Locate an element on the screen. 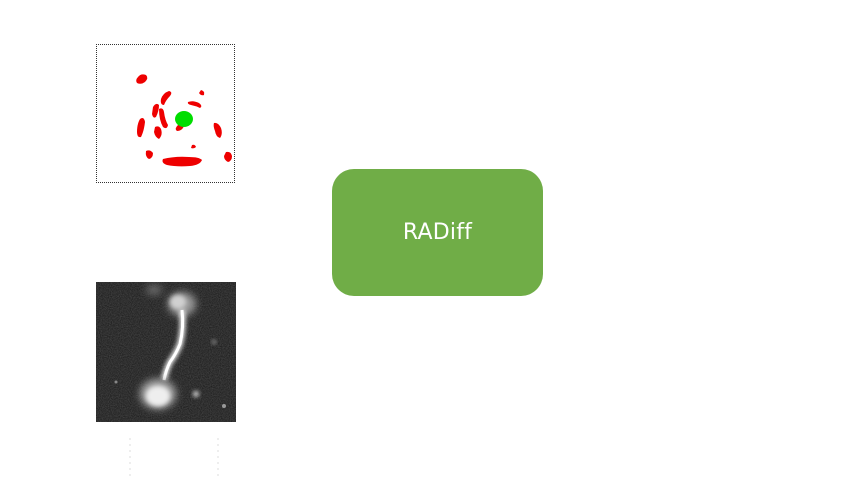 The height and width of the screenshot is (480, 853). radiff-model-box: RADiff is located at coordinates (437, 232).